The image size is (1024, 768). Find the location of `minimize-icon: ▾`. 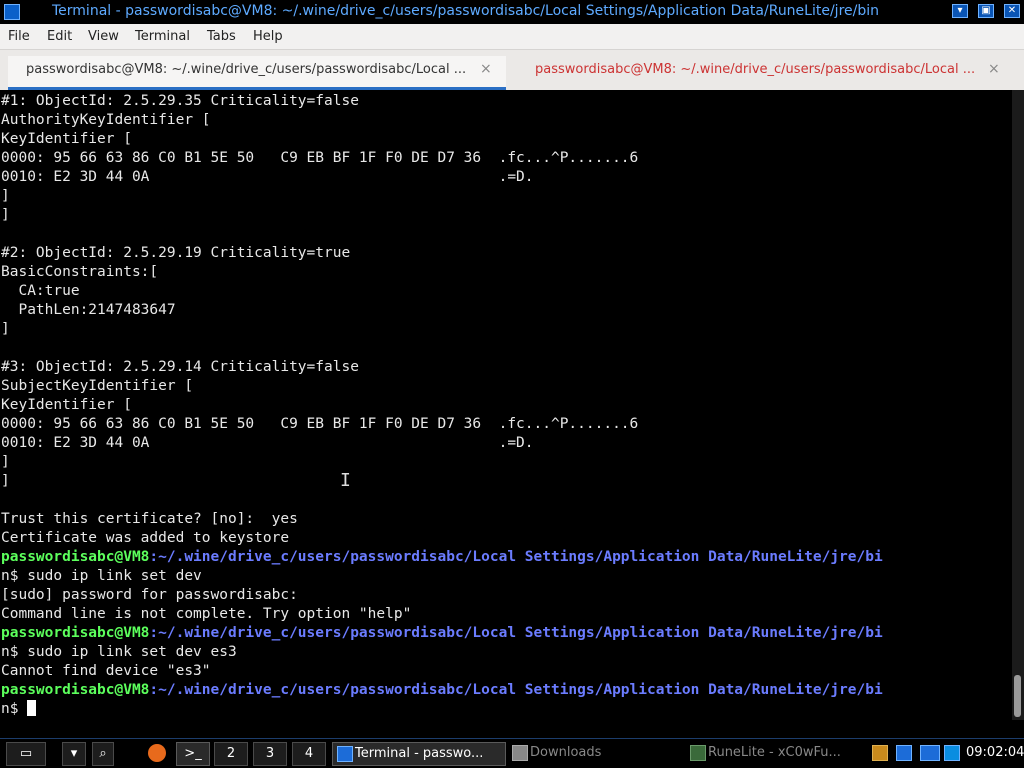

minimize-icon: ▾ is located at coordinates (960, 11).